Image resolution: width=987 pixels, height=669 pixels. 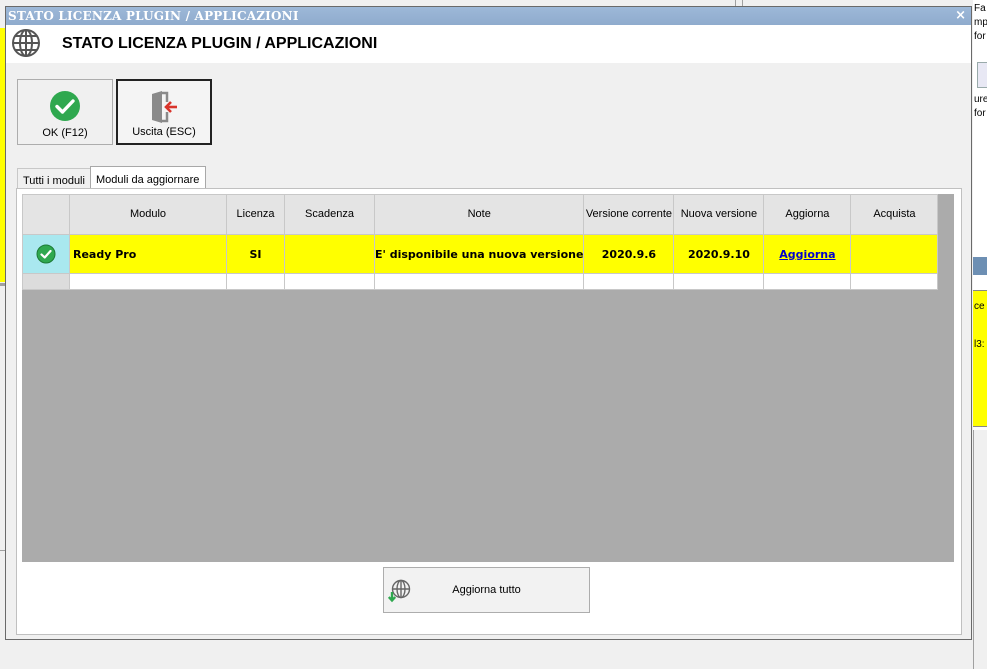 What do you see at coordinates (980, 549) in the screenshot?
I see `background-panel` at bounding box center [980, 549].